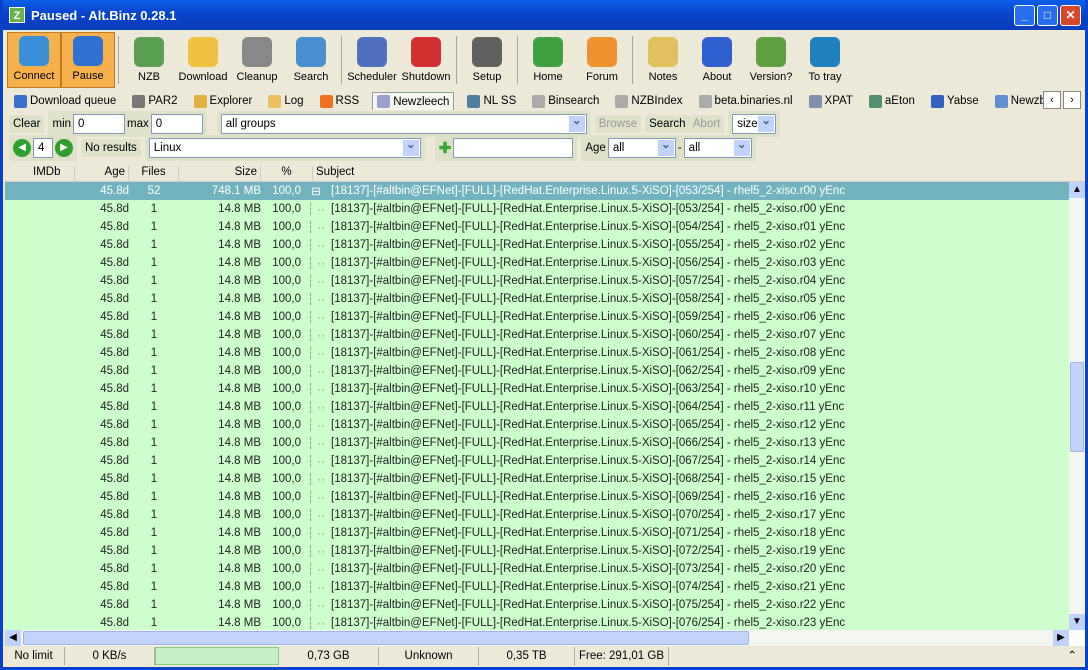  Describe the element at coordinates (43, 148) in the screenshot. I see `page-input: 4` at that location.